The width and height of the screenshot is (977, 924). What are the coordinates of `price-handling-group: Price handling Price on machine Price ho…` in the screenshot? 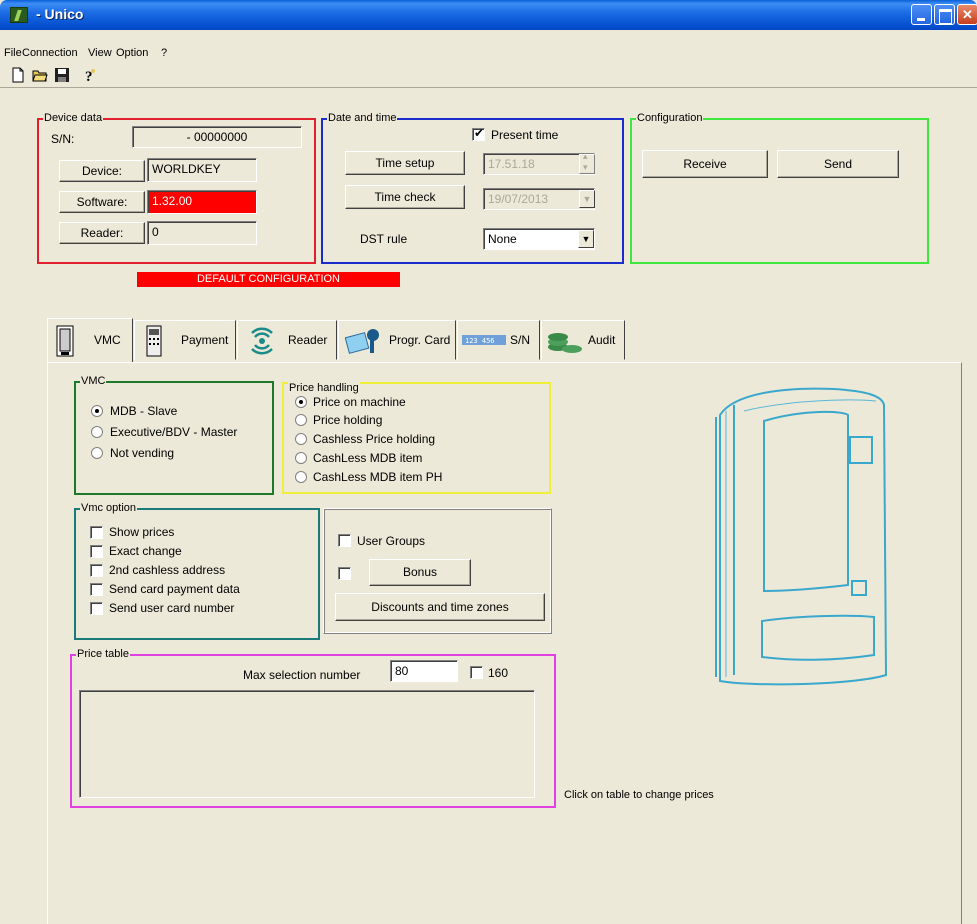 It's located at (416, 437).